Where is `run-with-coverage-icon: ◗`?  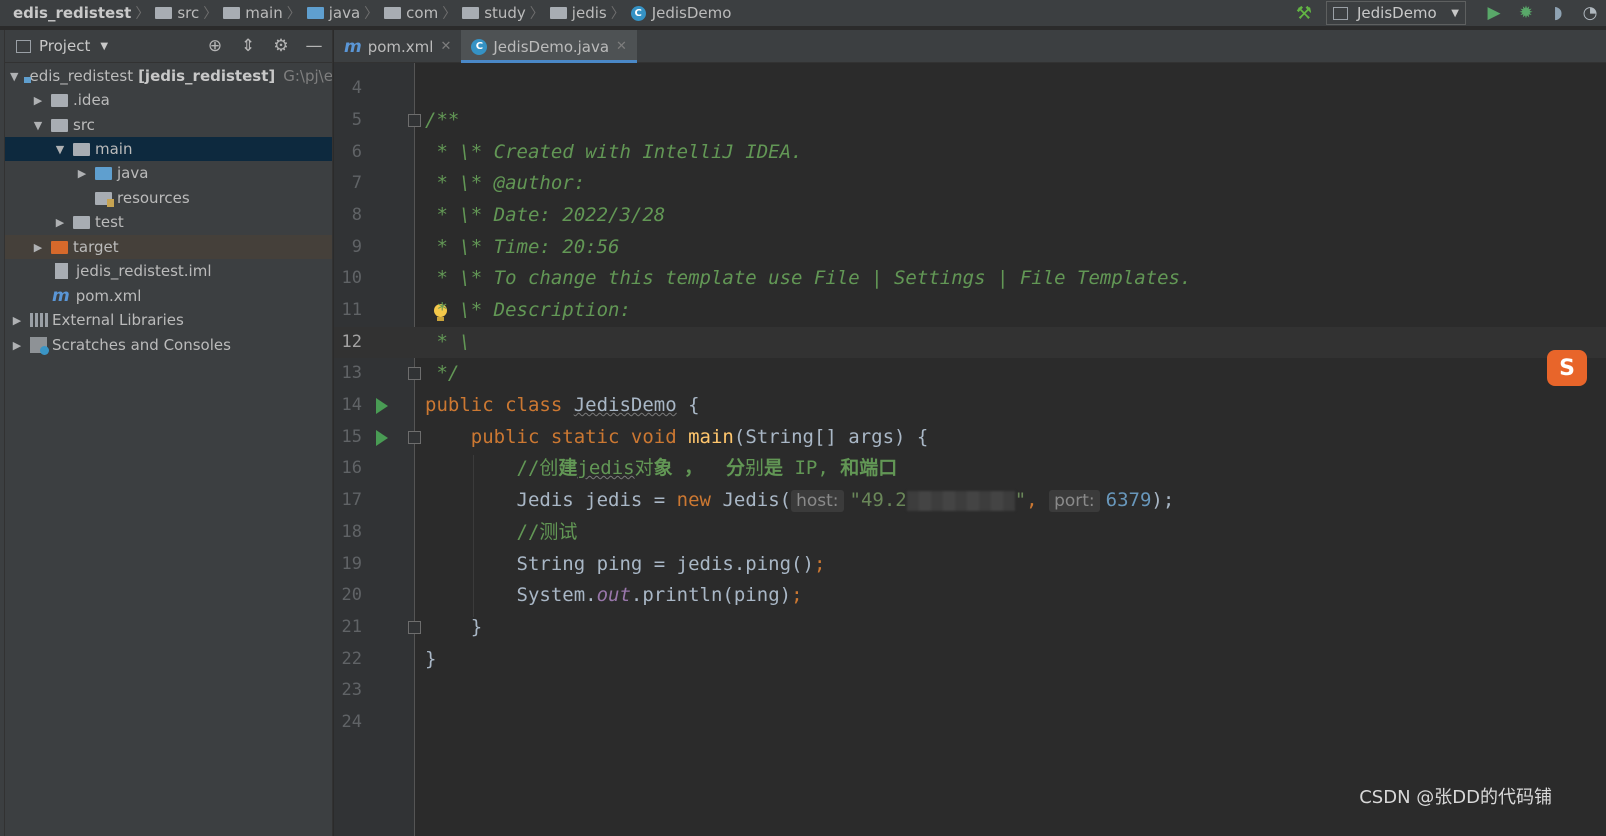 run-with-coverage-icon: ◗ is located at coordinates (1558, 13).